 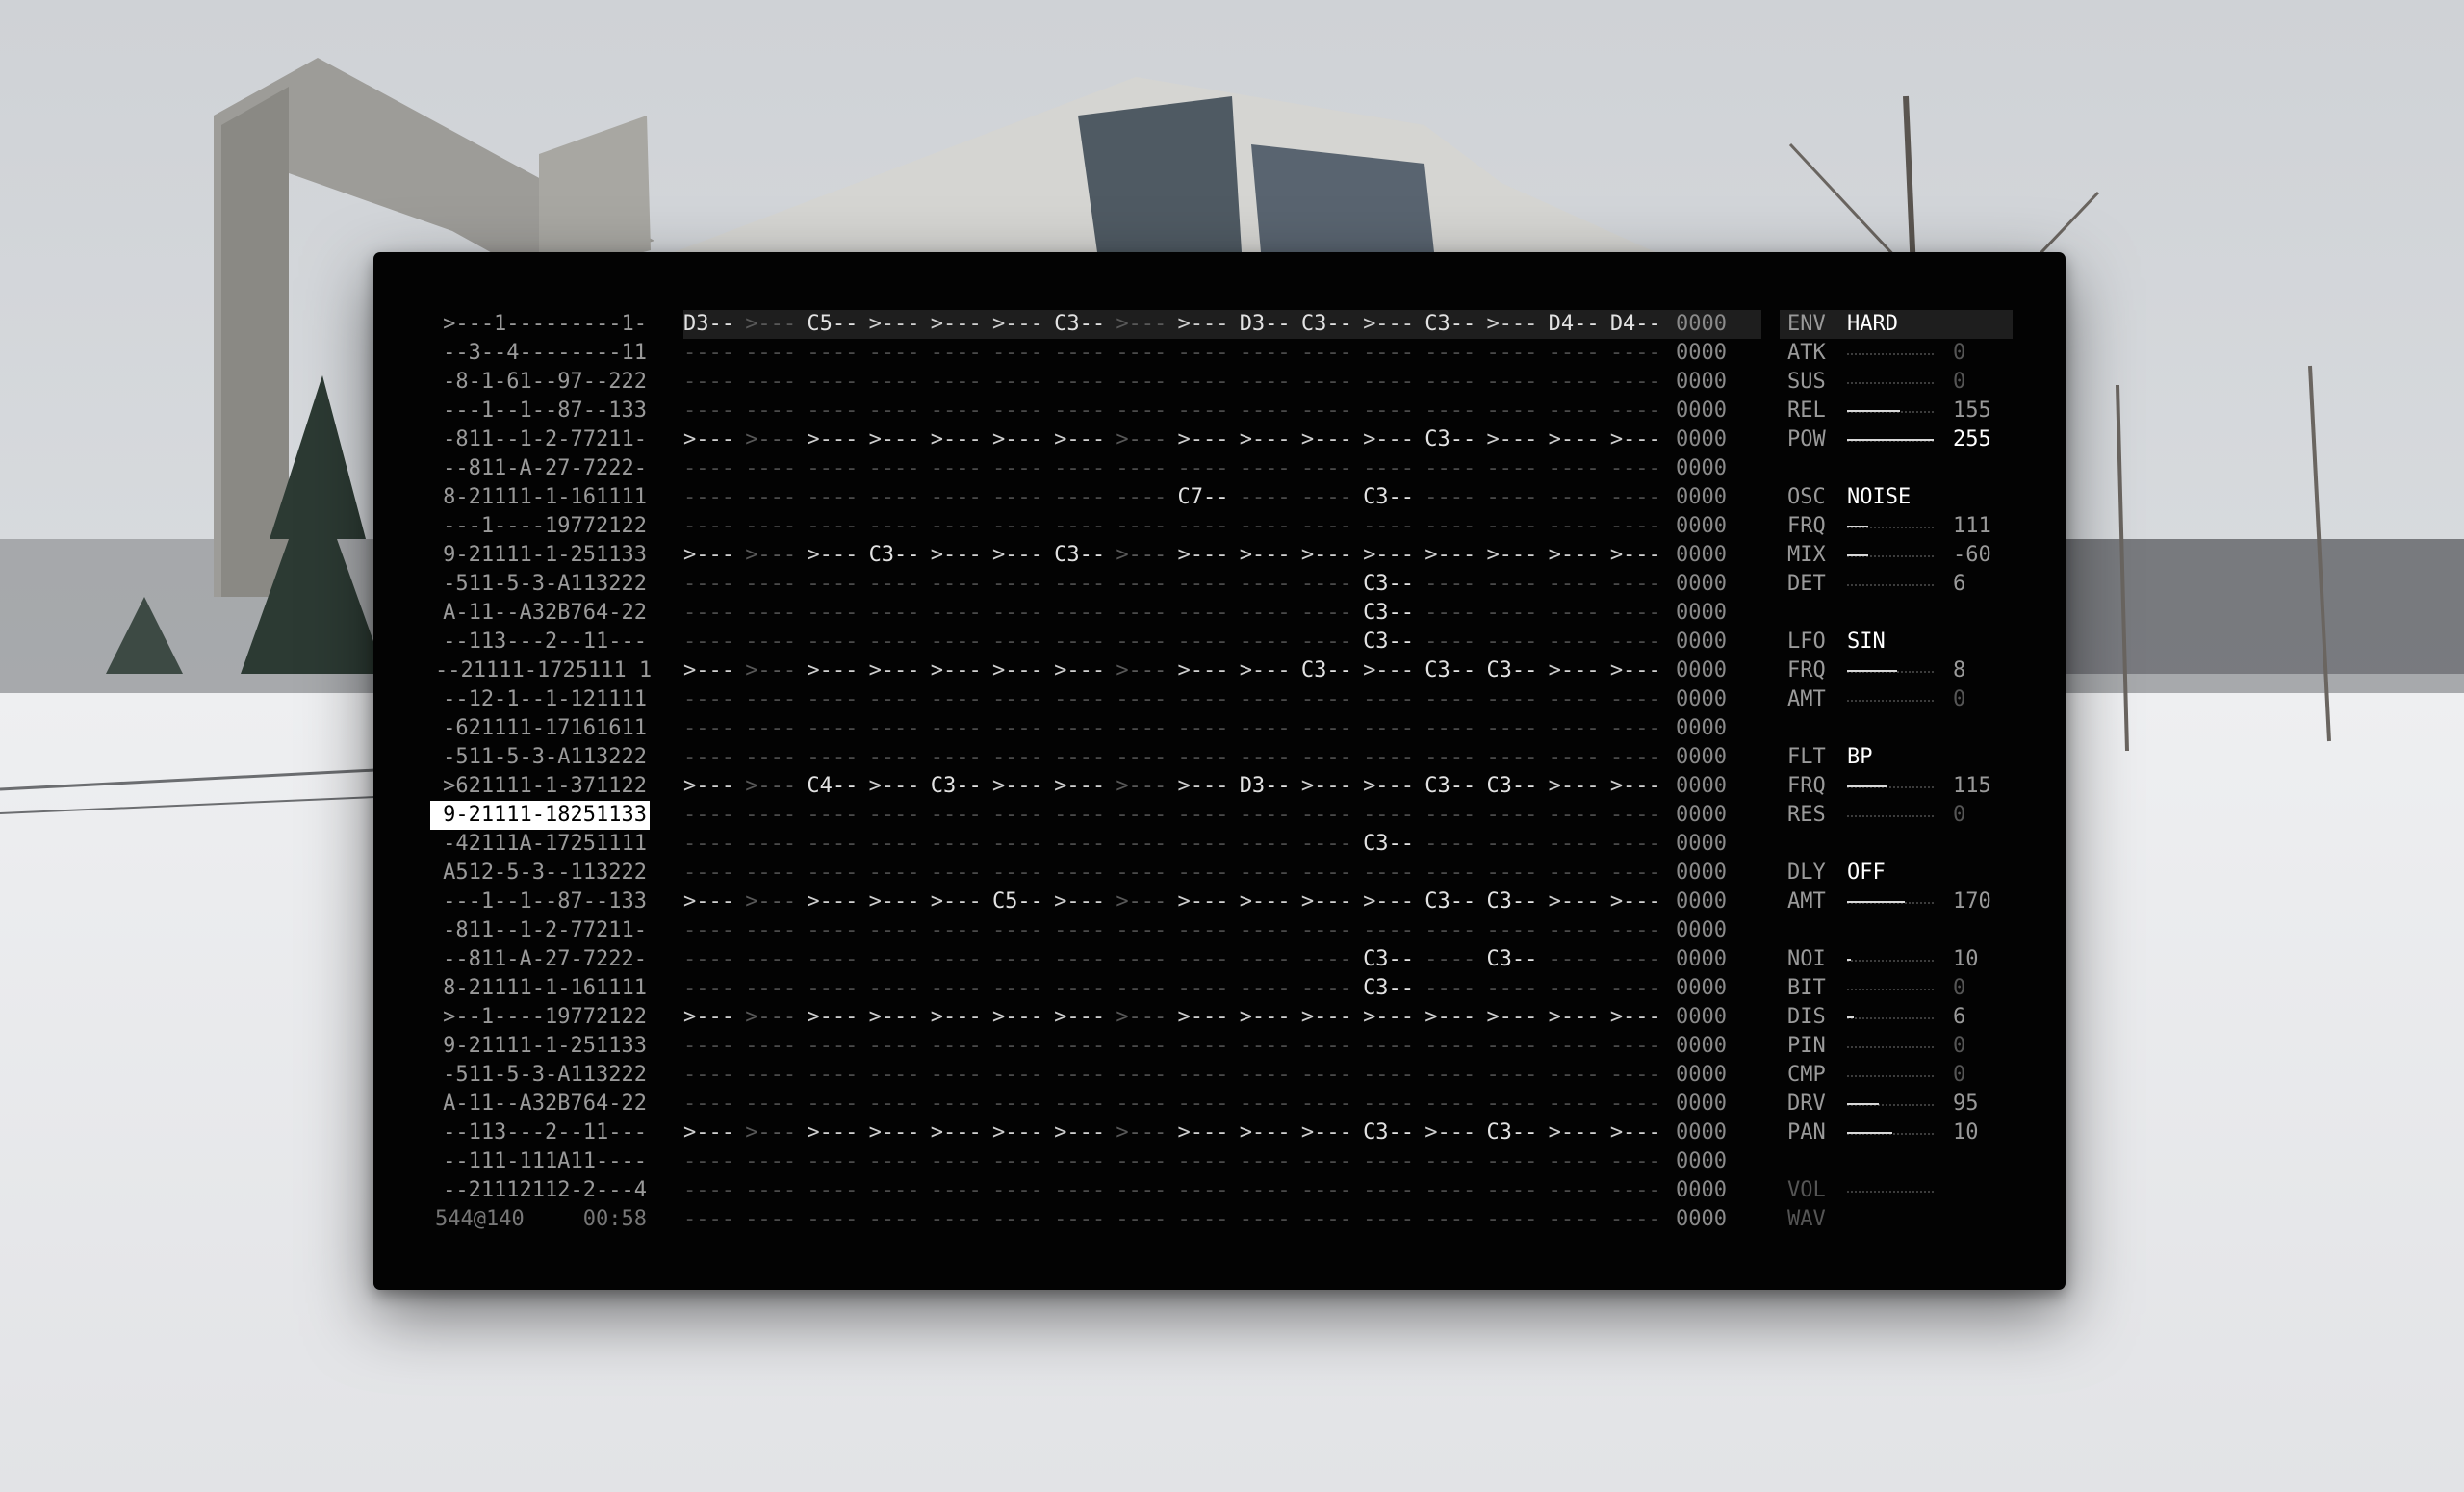 I want to click on sequence-row: -42111A-17251111, so click(x=541, y=844).